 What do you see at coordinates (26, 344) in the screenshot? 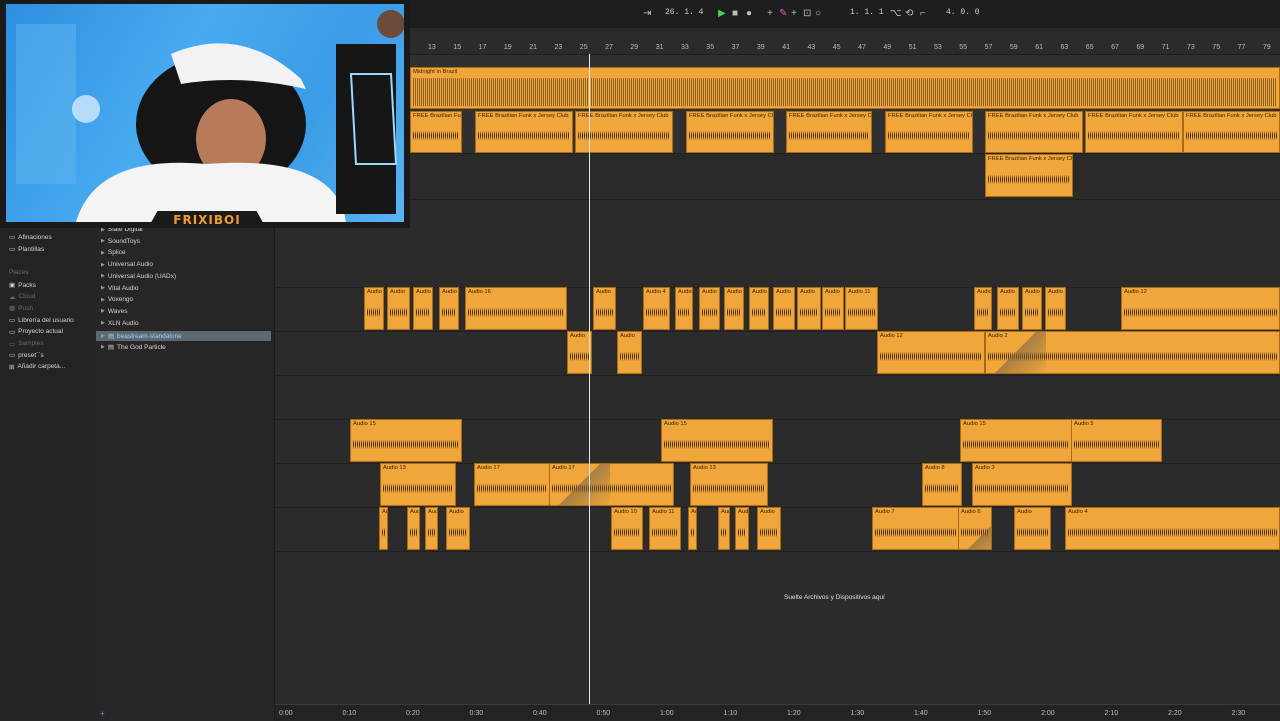
I see `place-item: ▭ Samples` at bounding box center [26, 344].